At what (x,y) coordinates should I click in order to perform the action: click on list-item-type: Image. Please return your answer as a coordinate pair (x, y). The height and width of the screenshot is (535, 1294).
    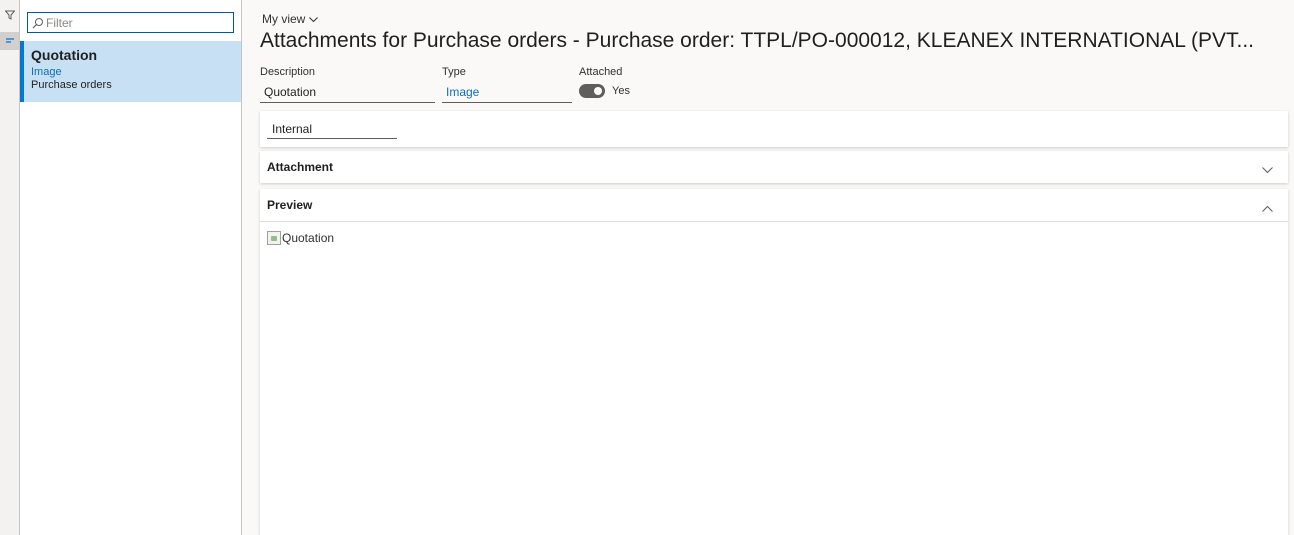
    Looking at the image, I should click on (46, 72).